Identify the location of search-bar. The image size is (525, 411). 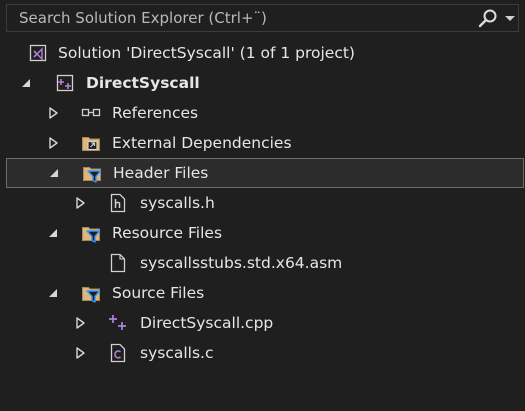
(262, 18).